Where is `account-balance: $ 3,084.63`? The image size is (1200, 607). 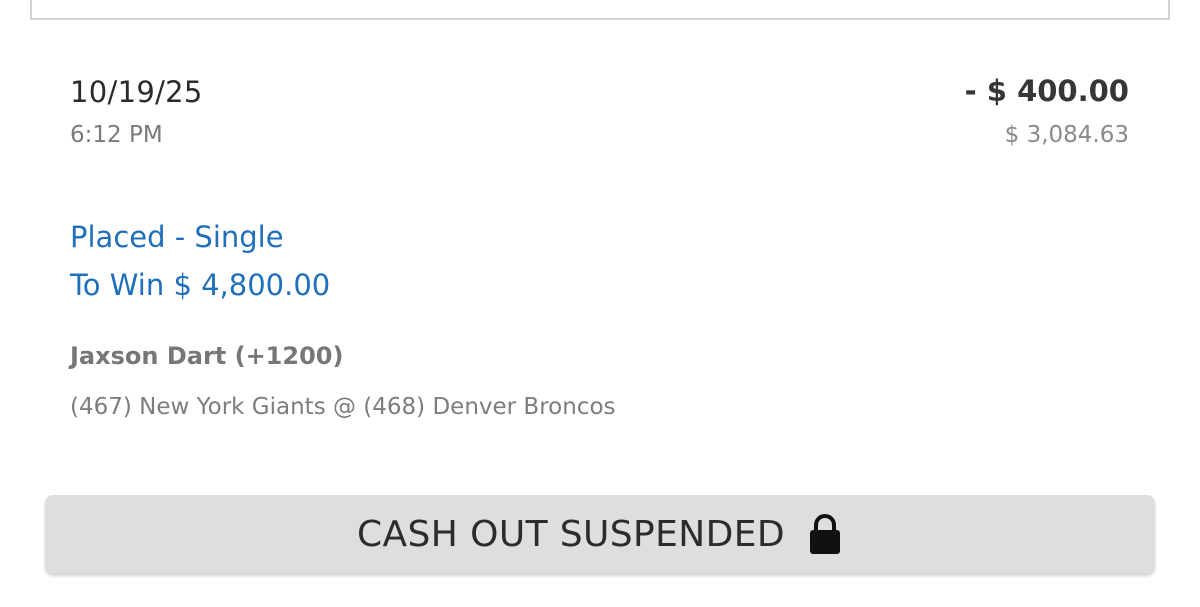
account-balance: $ 3,084.63 is located at coordinates (1066, 135).